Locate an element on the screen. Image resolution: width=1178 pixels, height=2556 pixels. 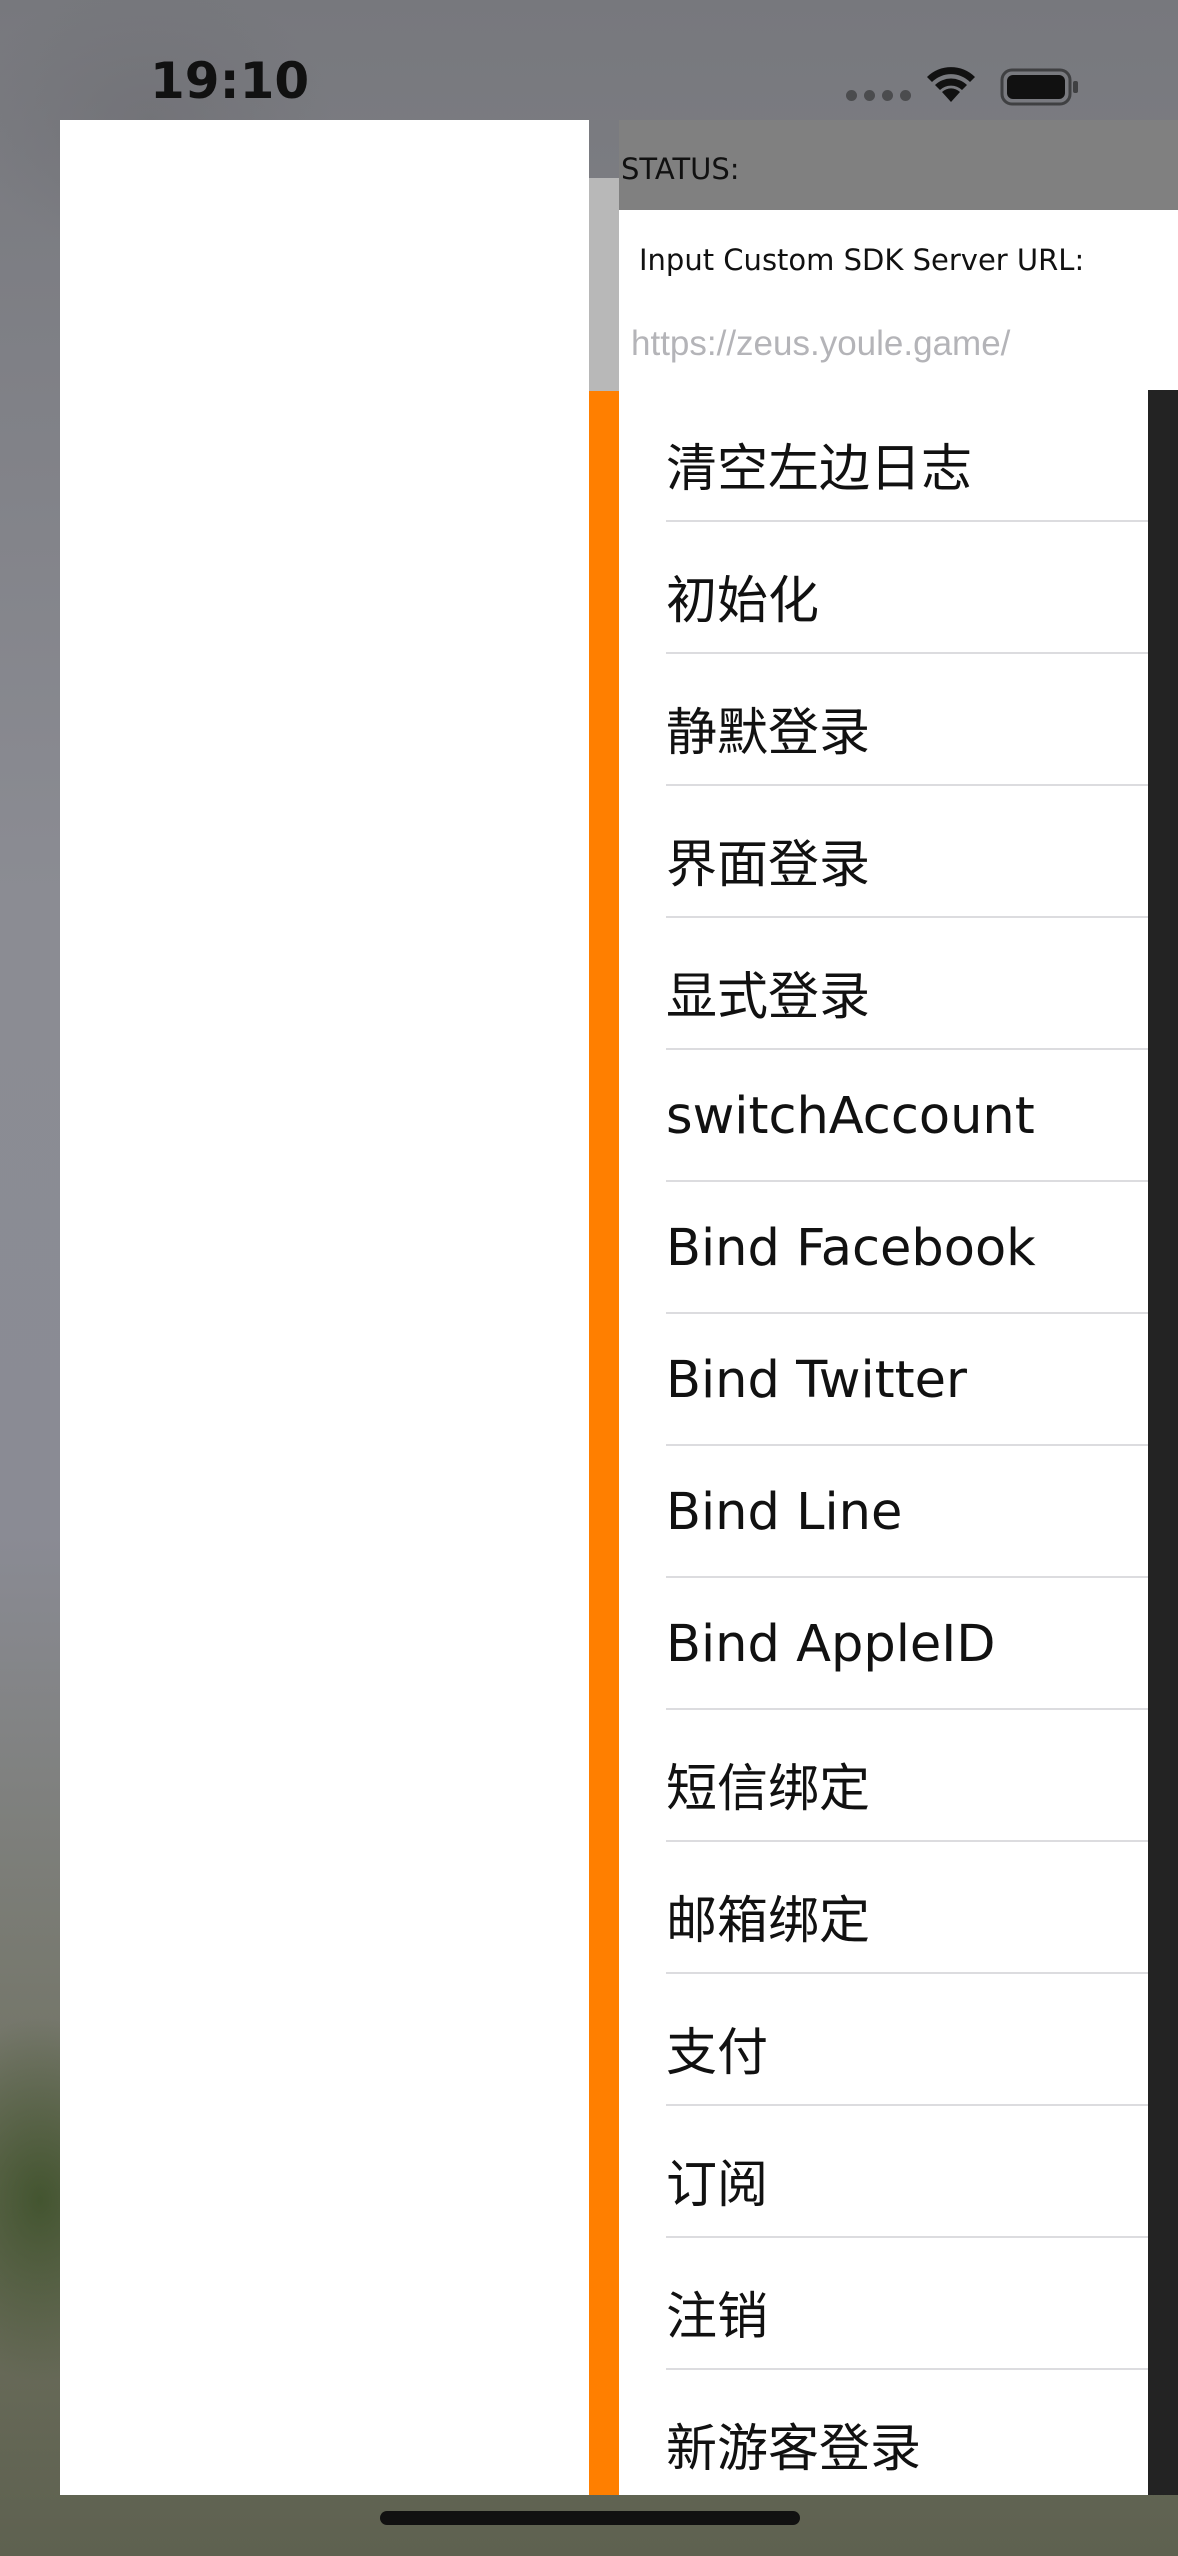
server-url-panel: Input Custom SDK Server URL: is located at coordinates (898, 300).